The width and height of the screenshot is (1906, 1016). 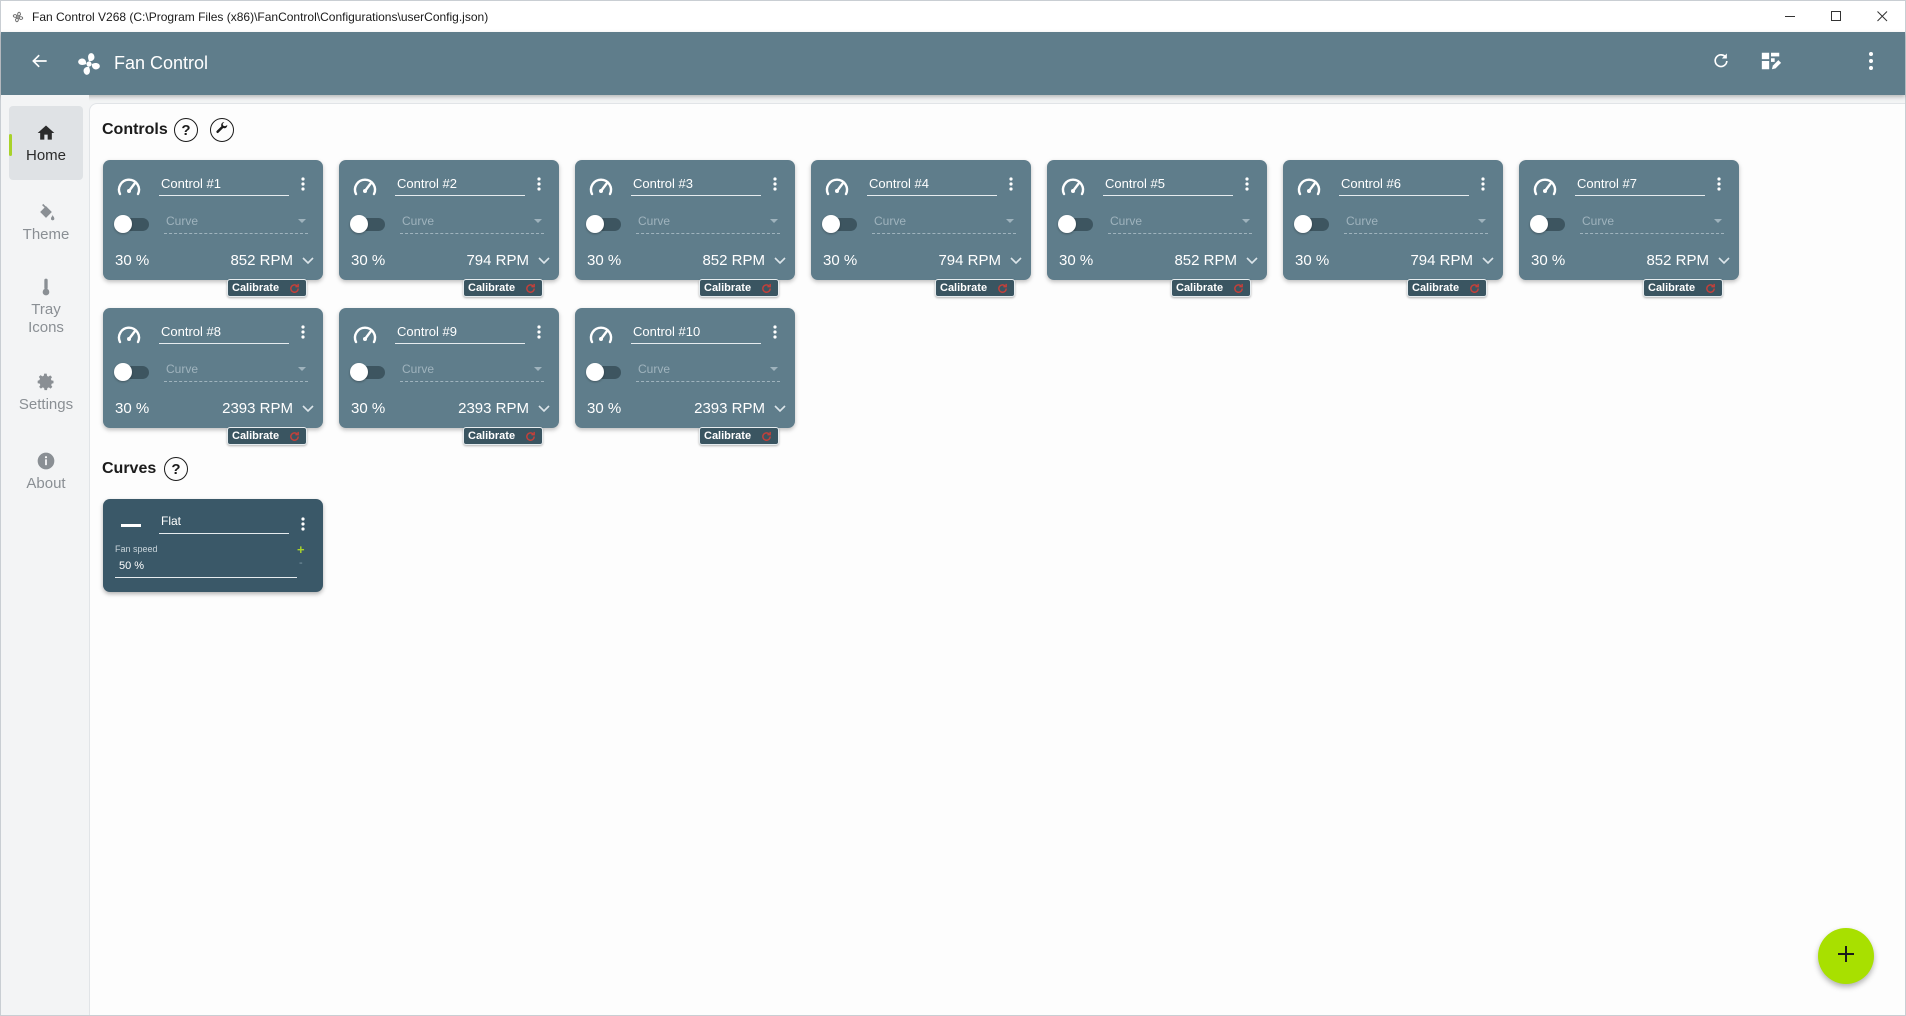 What do you see at coordinates (224, 524) in the screenshot?
I see `curve-name-field: Flat` at bounding box center [224, 524].